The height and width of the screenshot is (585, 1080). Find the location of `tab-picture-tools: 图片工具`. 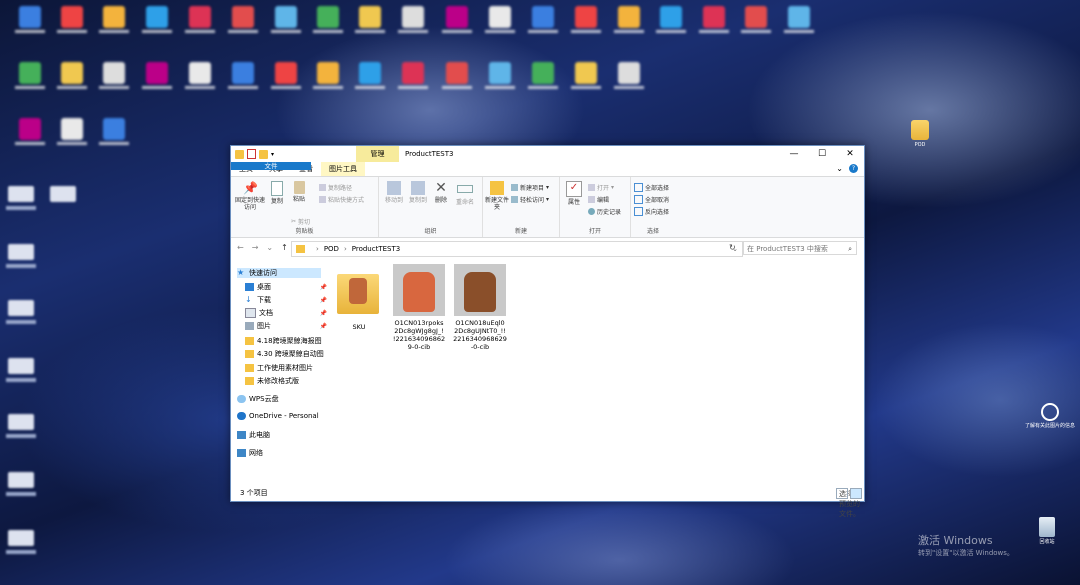

tab-picture-tools: 图片工具 is located at coordinates (343, 169).